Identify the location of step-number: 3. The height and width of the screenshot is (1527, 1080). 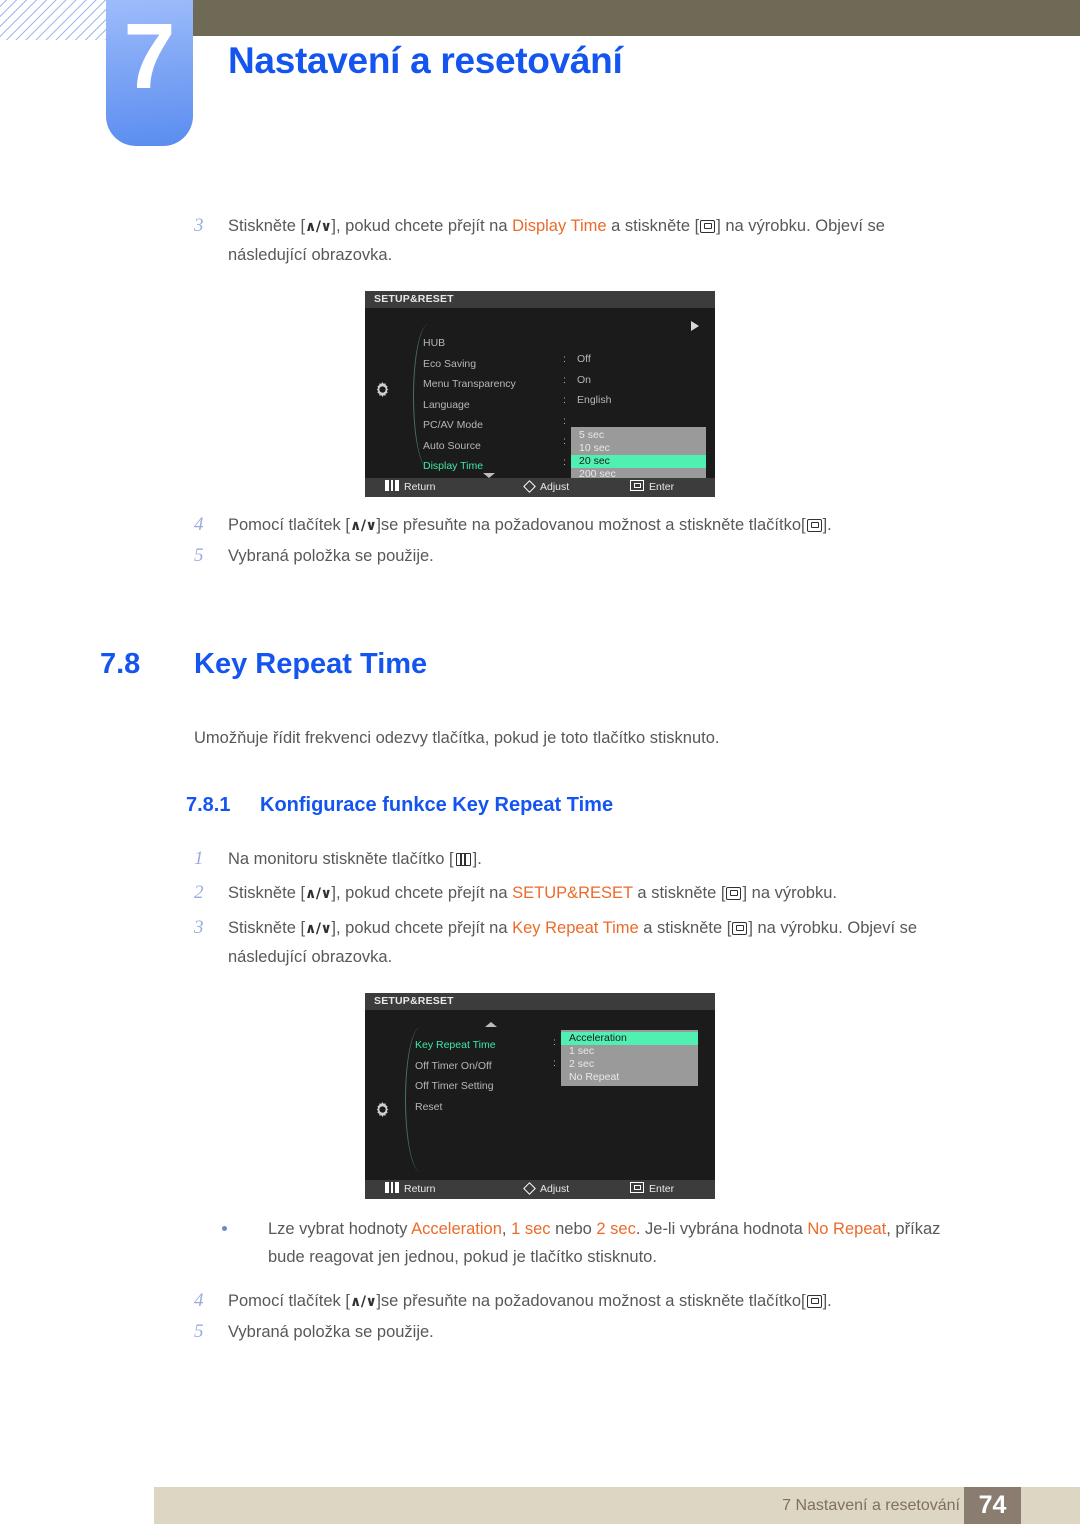
(199, 927).